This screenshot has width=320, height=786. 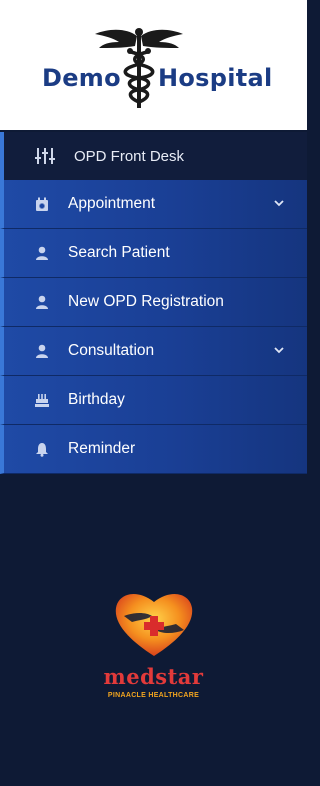 I want to click on cake-icon, so click(x=42, y=400).